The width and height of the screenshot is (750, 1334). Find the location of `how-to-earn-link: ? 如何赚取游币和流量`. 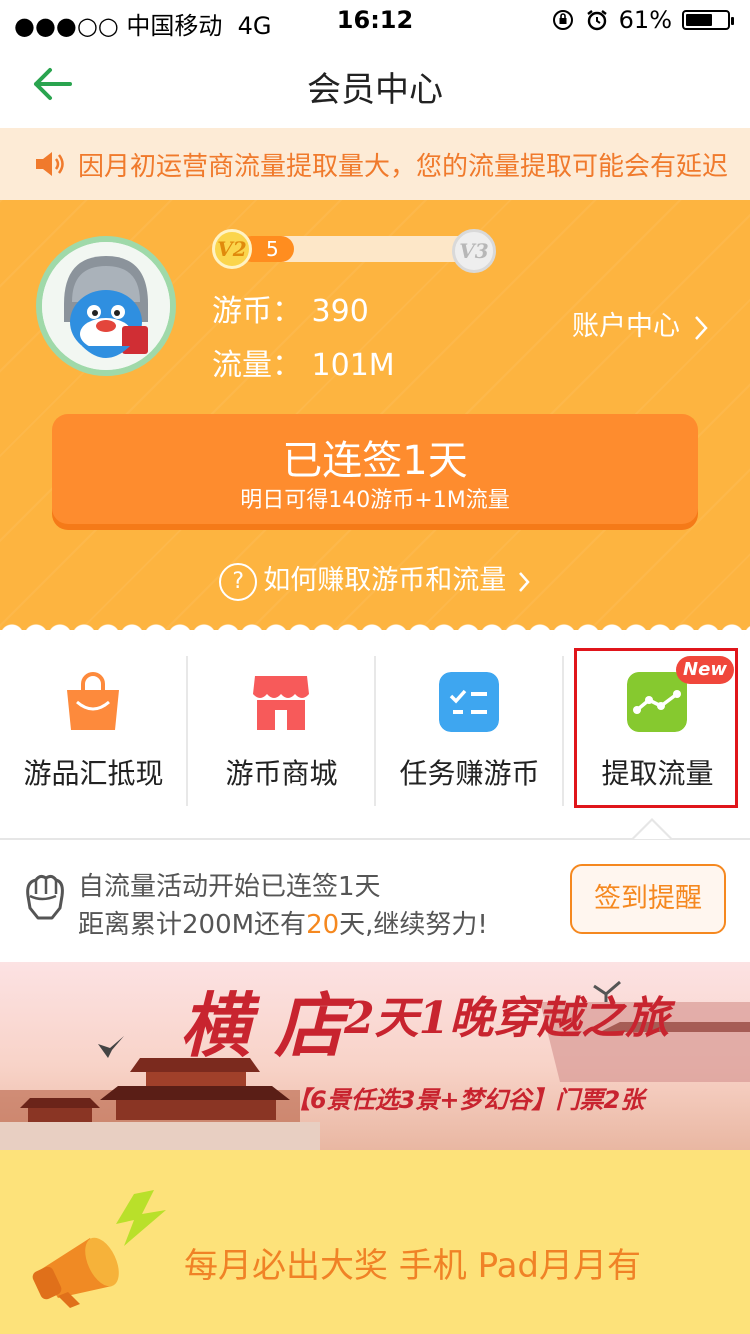

how-to-earn-link: ? 如何赚取游币和流量 is located at coordinates (375, 579).